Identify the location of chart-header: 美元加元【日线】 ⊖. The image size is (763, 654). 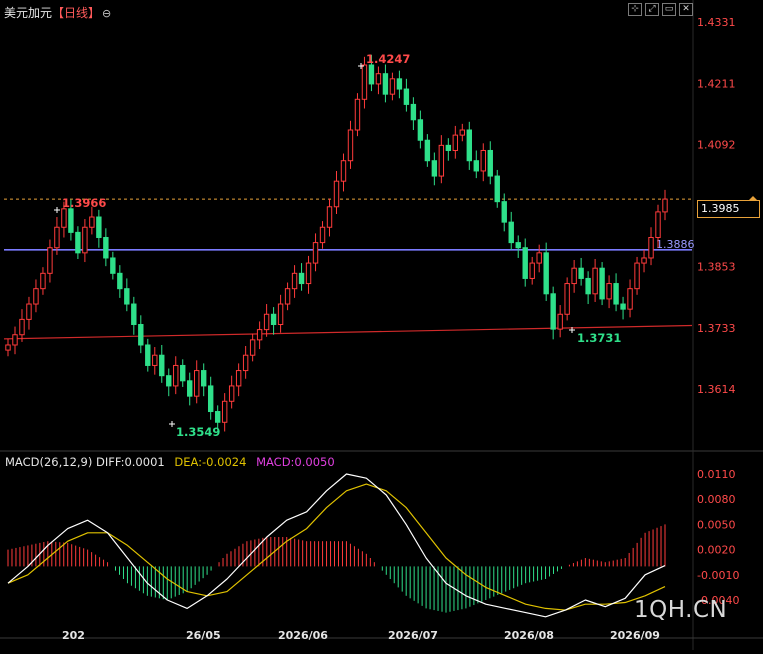
(57, 12).